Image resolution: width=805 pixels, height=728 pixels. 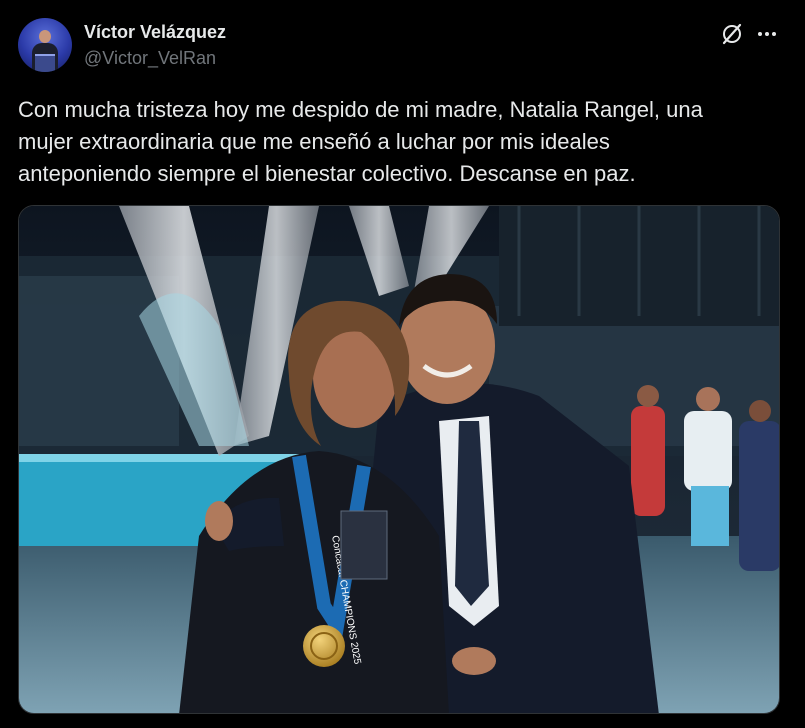 What do you see at coordinates (324, 646) in the screenshot?
I see `gold-medal` at bounding box center [324, 646].